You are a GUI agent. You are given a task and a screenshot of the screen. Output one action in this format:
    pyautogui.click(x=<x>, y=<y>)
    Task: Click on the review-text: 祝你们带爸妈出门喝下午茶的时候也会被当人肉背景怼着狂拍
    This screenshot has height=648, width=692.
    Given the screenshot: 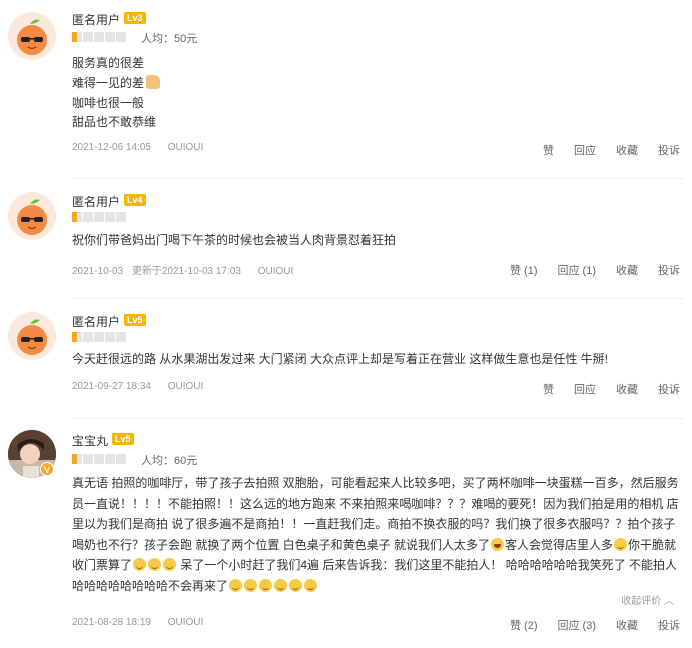 What is the action you would take?
    pyautogui.click(x=234, y=240)
    